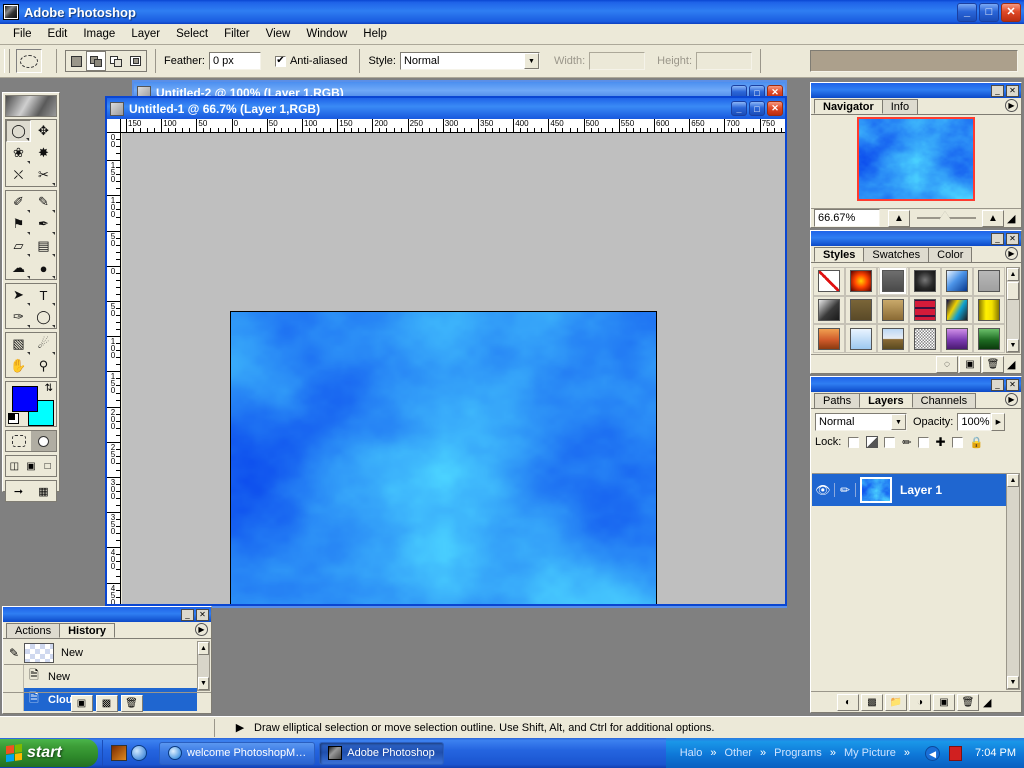  Describe the element at coordinates (997, 90) in the screenshot. I see `navigator-minimize-button: _` at that location.